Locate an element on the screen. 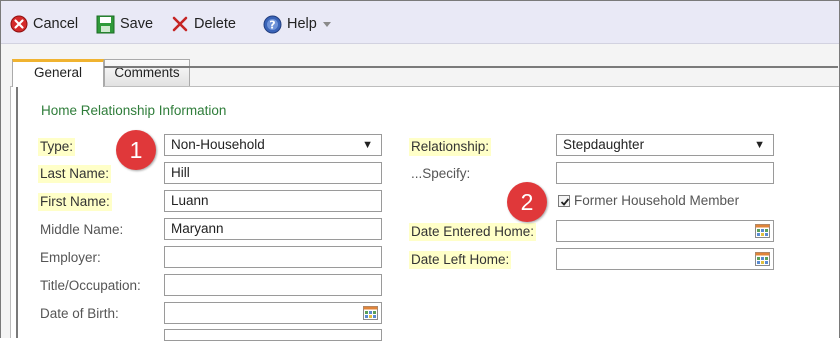 The height and width of the screenshot is (341, 840). fieldset-legend: Home Relationship Information is located at coordinates (134, 110).